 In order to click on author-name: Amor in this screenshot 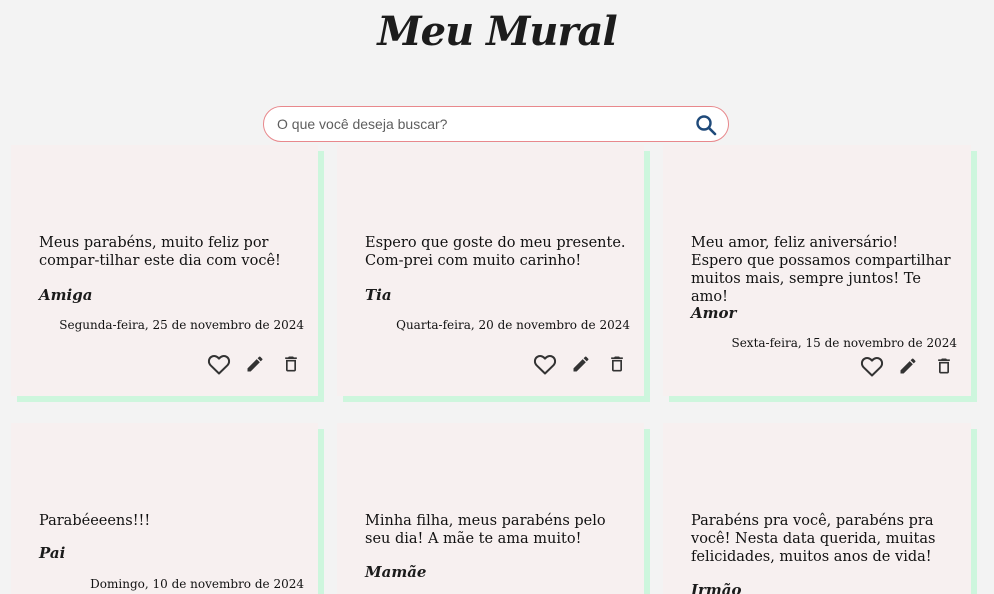, I will do `click(714, 313)`.